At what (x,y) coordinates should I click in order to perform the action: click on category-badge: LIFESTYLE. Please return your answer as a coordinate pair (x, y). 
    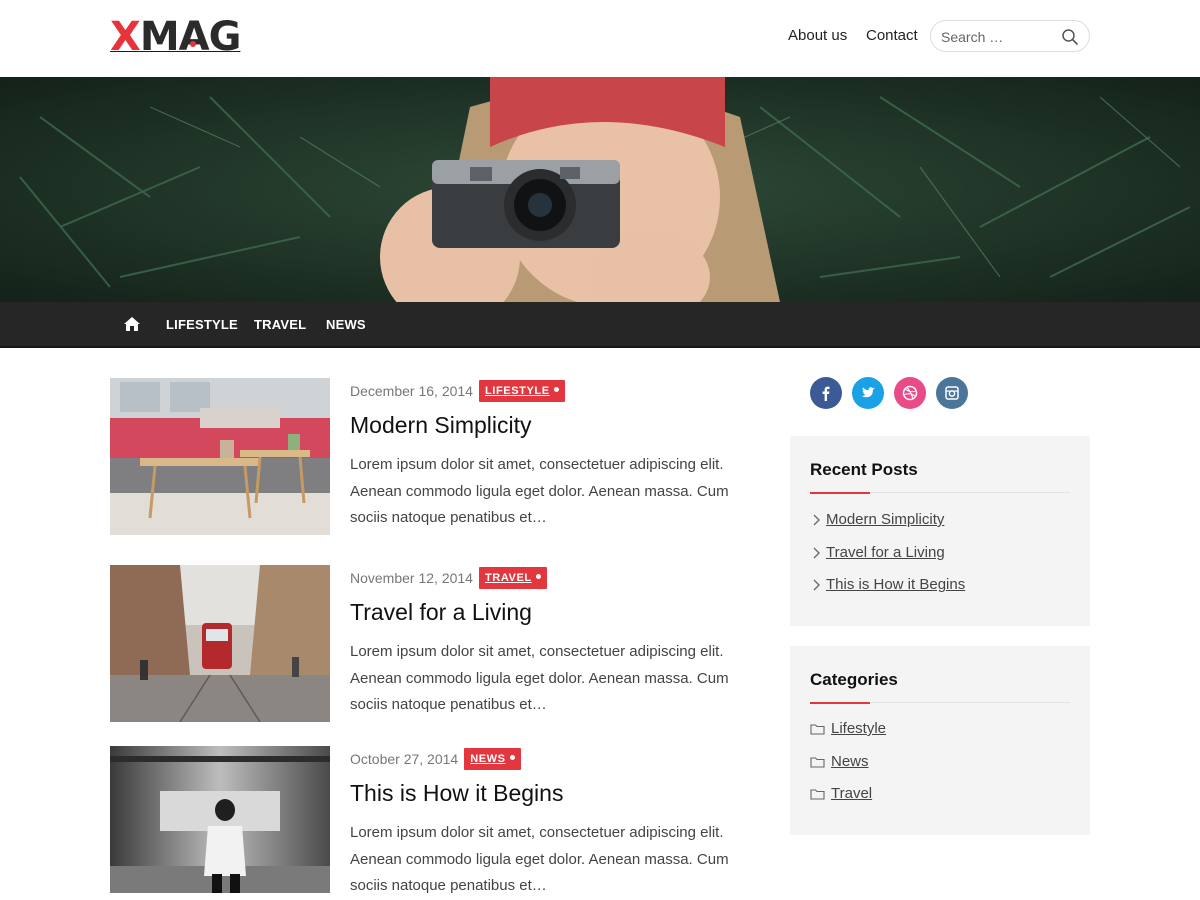
    Looking at the image, I should click on (521, 391).